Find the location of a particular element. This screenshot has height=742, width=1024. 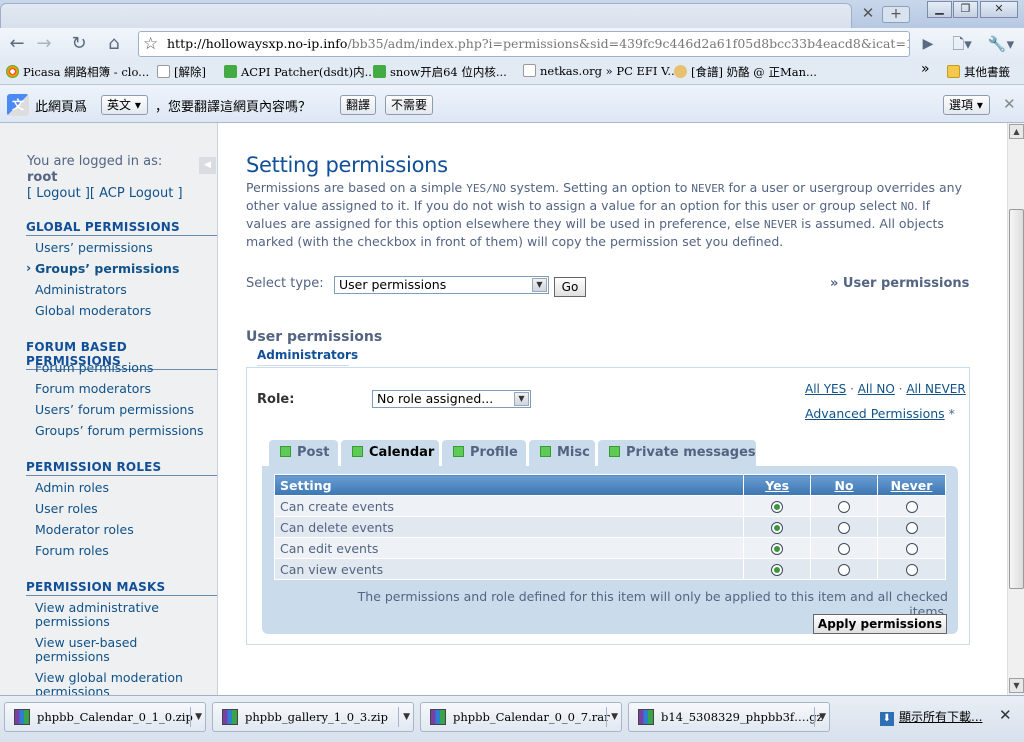

select-type-dropdown: User permissions ▼ is located at coordinates (441, 285).